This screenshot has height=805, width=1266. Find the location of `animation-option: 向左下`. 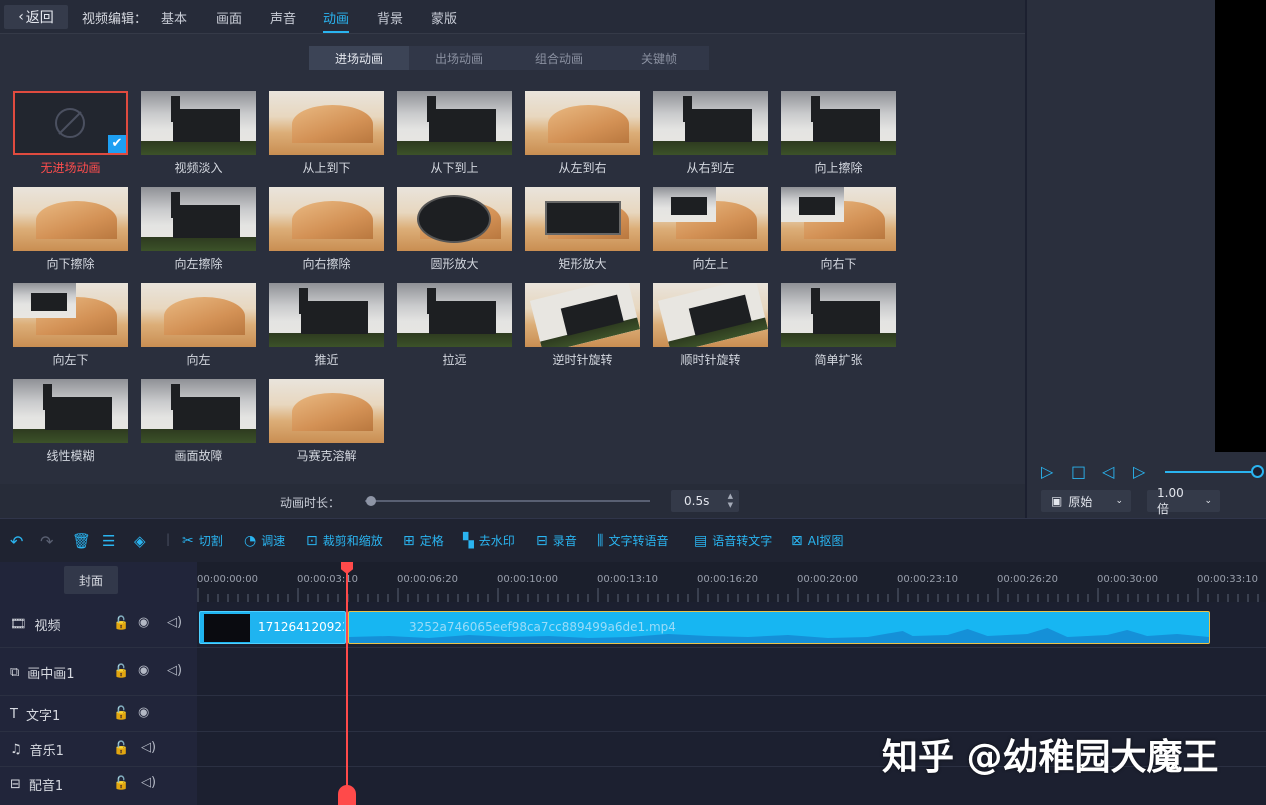

animation-option: 向左下 is located at coordinates (70, 325).